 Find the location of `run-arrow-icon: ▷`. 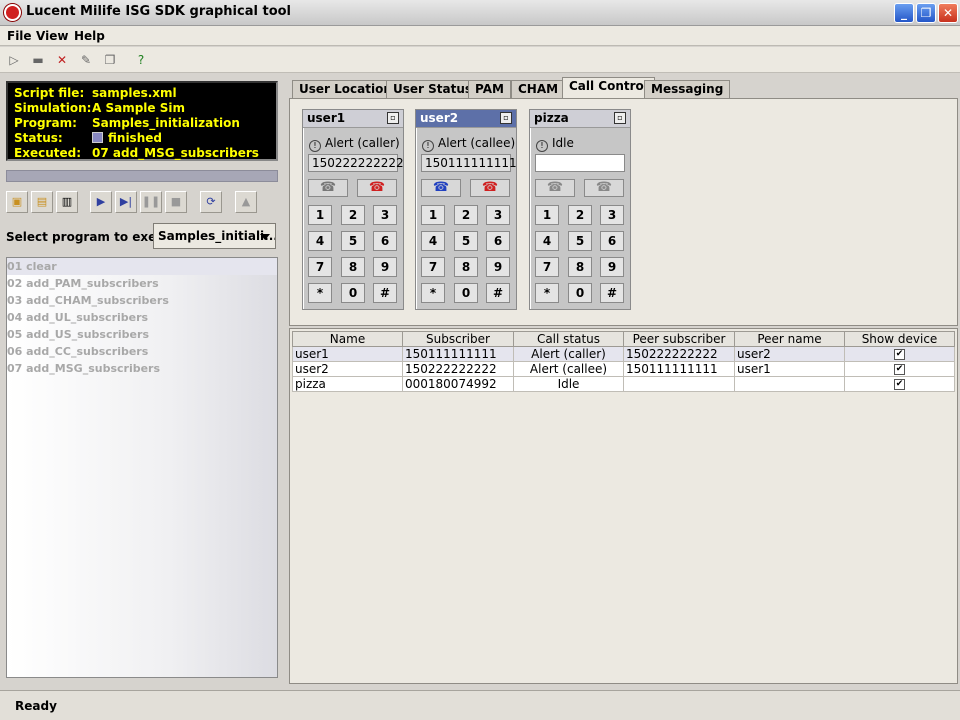

run-arrow-icon: ▷ is located at coordinates (14, 60).